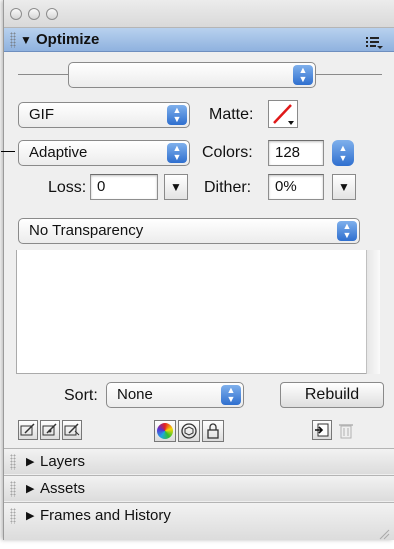 This screenshot has width=394, height=549. I want to click on matte-swatch-icon, so click(283, 114).